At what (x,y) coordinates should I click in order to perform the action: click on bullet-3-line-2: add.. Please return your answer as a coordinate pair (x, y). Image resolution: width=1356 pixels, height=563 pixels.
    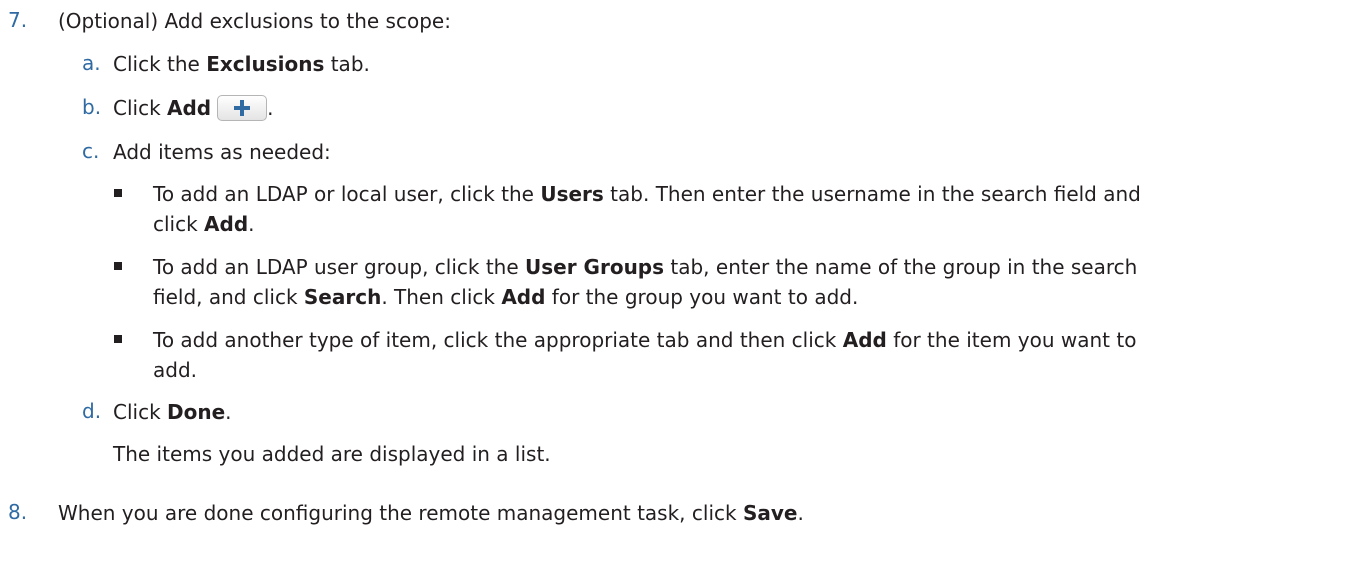
    Looking at the image, I should click on (175, 370).